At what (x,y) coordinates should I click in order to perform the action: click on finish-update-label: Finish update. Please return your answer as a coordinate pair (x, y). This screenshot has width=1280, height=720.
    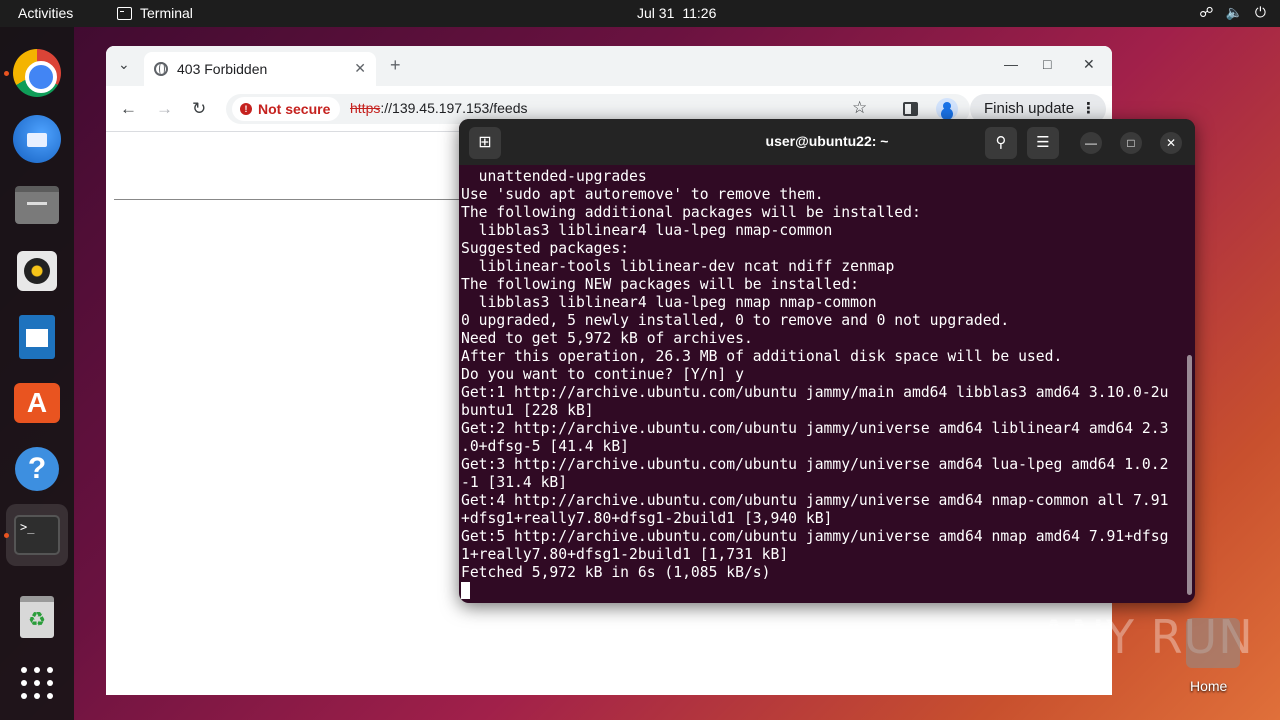
    Looking at the image, I should click on (1029, 108).